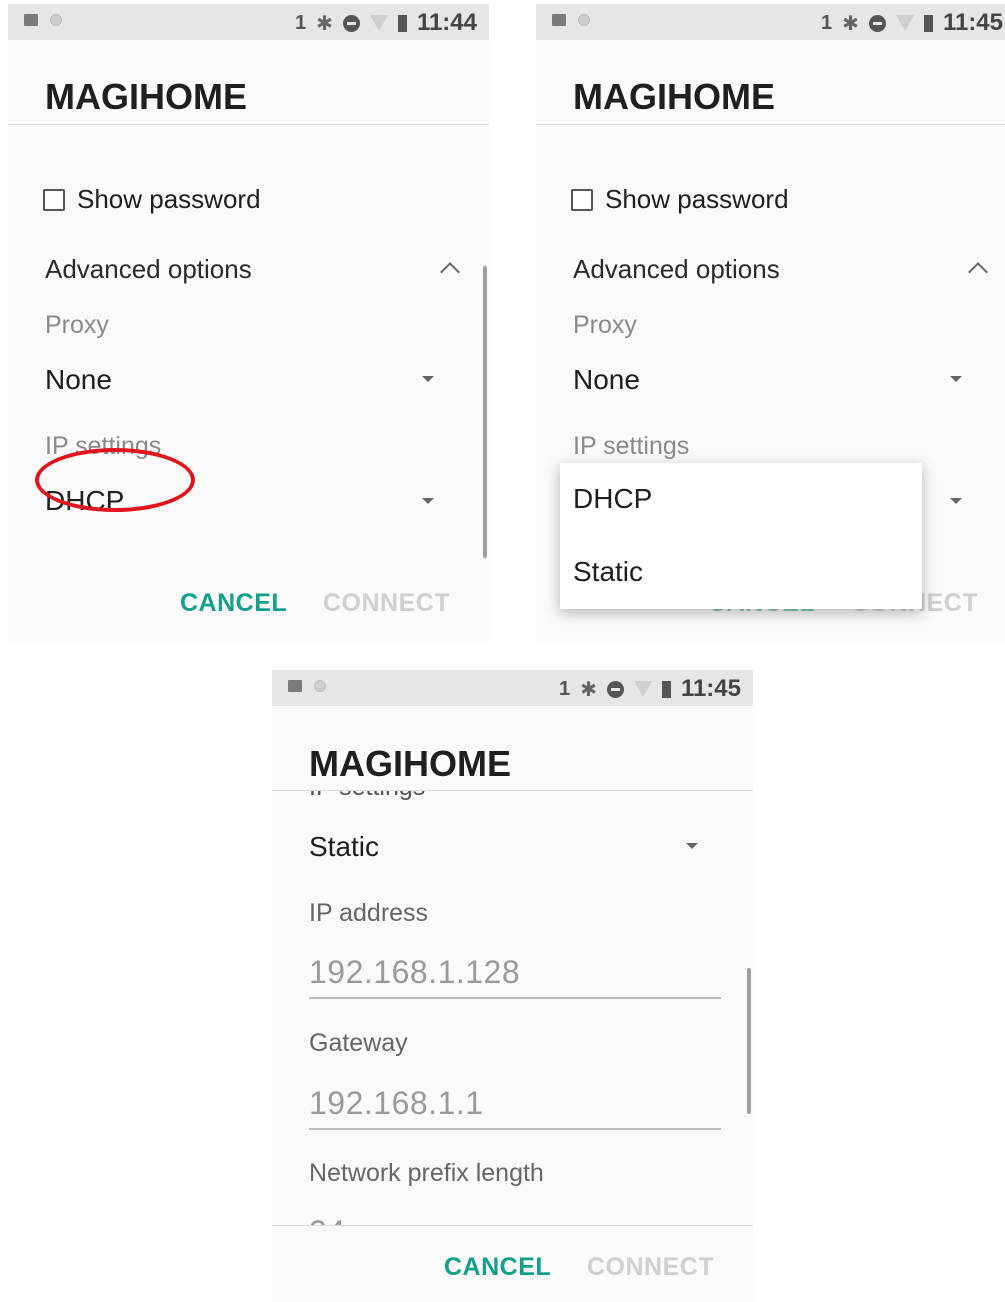 The height and width of the screenshot is (1302, 1005). I want to click on highlight-ring, so click(115, 480).